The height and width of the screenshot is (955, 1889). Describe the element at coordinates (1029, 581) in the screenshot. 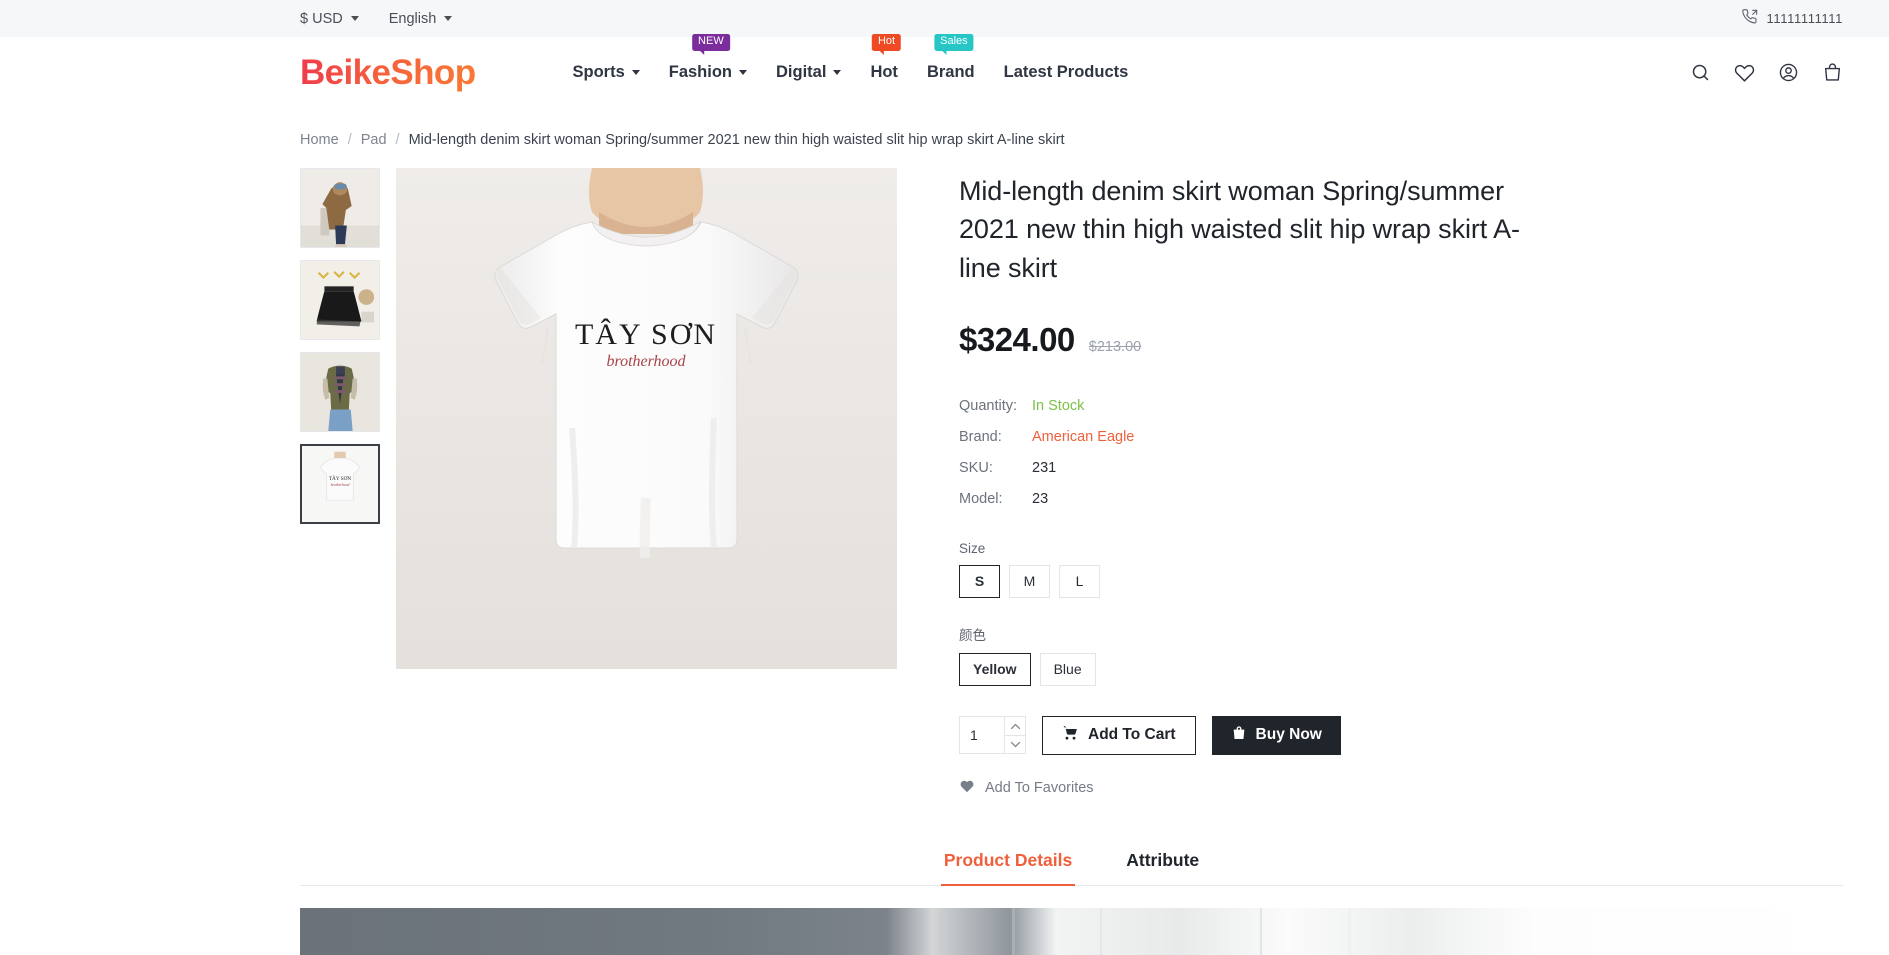

I see `size-option-m: M` at that location.